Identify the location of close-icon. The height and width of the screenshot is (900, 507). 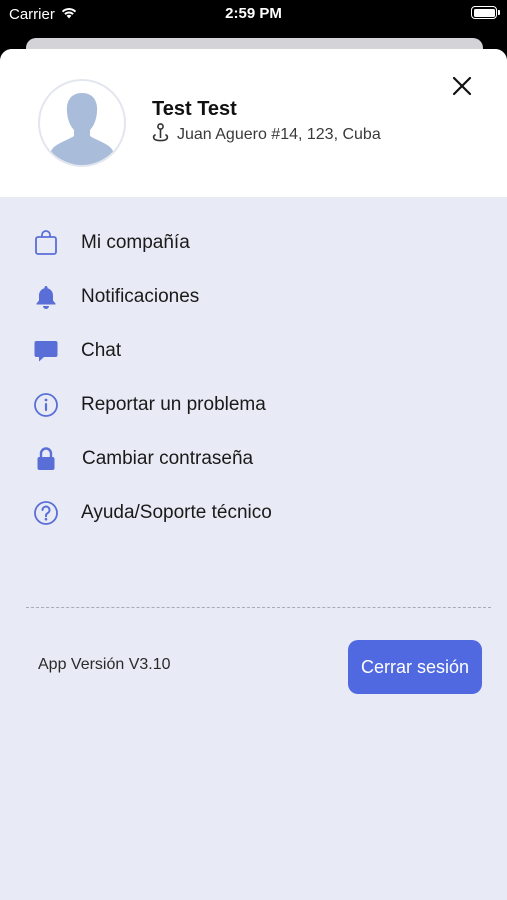
(462, 86).